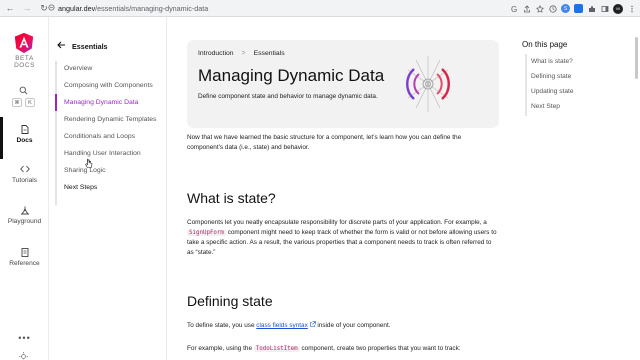  Describe the element at coordinates (24, 257) in the screenshot. I see `rail-item-reference: Reference` at that location.